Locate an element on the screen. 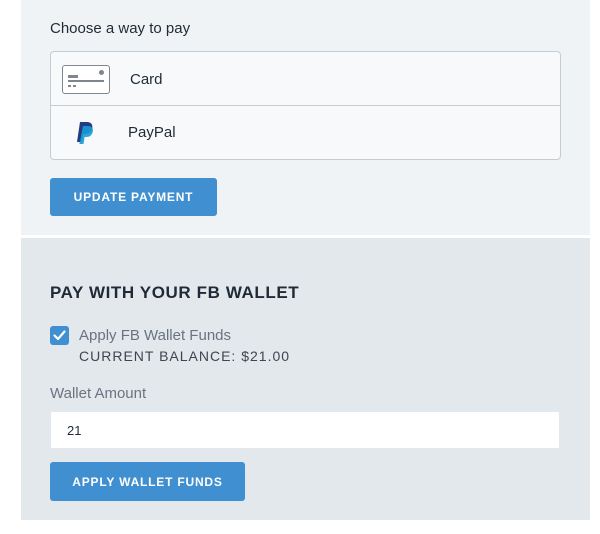 The image size is (600, 534). wallet-amount-input is located at coordinates (305, 430).